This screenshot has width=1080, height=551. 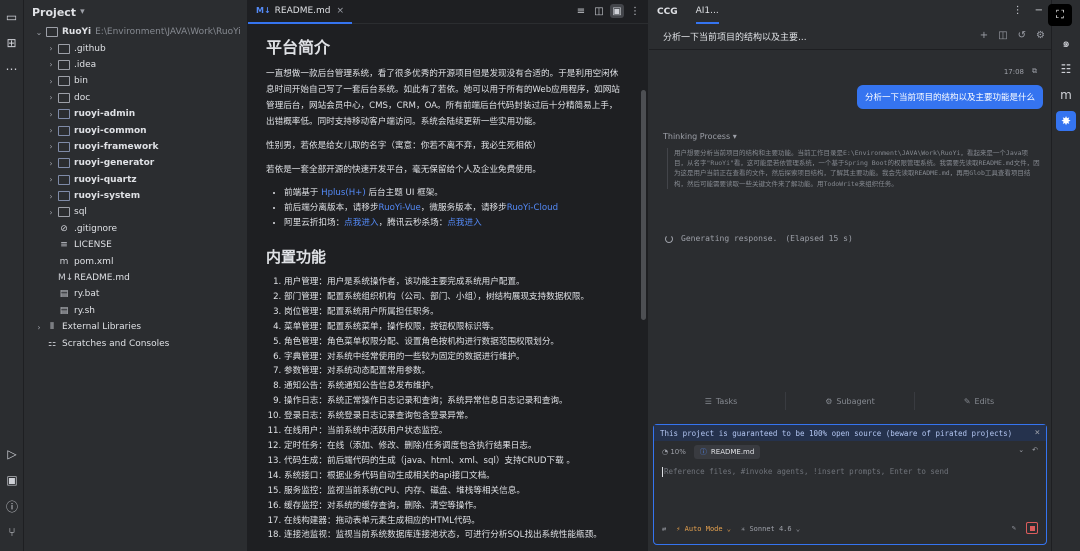 What do you see at coordinates (135, 212) in the screenshot?
I see `tree-item: › sql` at bounding box center [135, 212].